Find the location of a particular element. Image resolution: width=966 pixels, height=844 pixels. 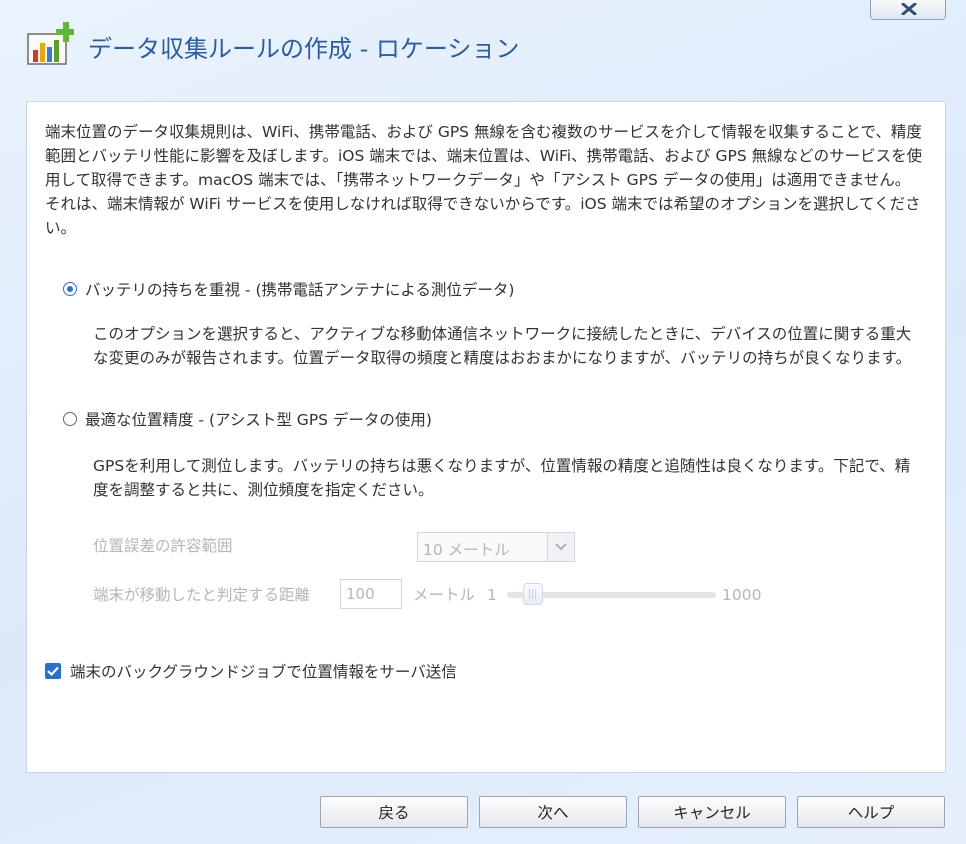

accuracy-radio is located at coordinates (70, 419).